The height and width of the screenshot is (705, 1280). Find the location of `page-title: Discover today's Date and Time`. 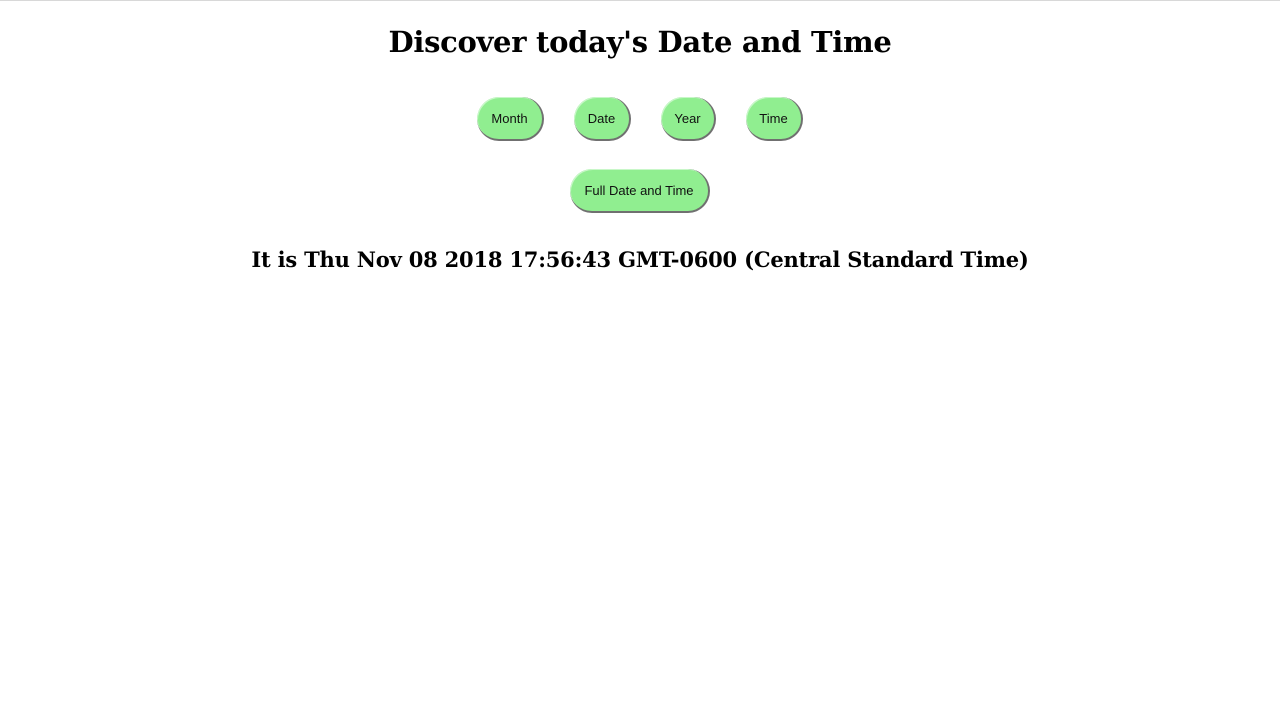

page-title: Discover today's Date and Time is located at coordinates (640, 42).